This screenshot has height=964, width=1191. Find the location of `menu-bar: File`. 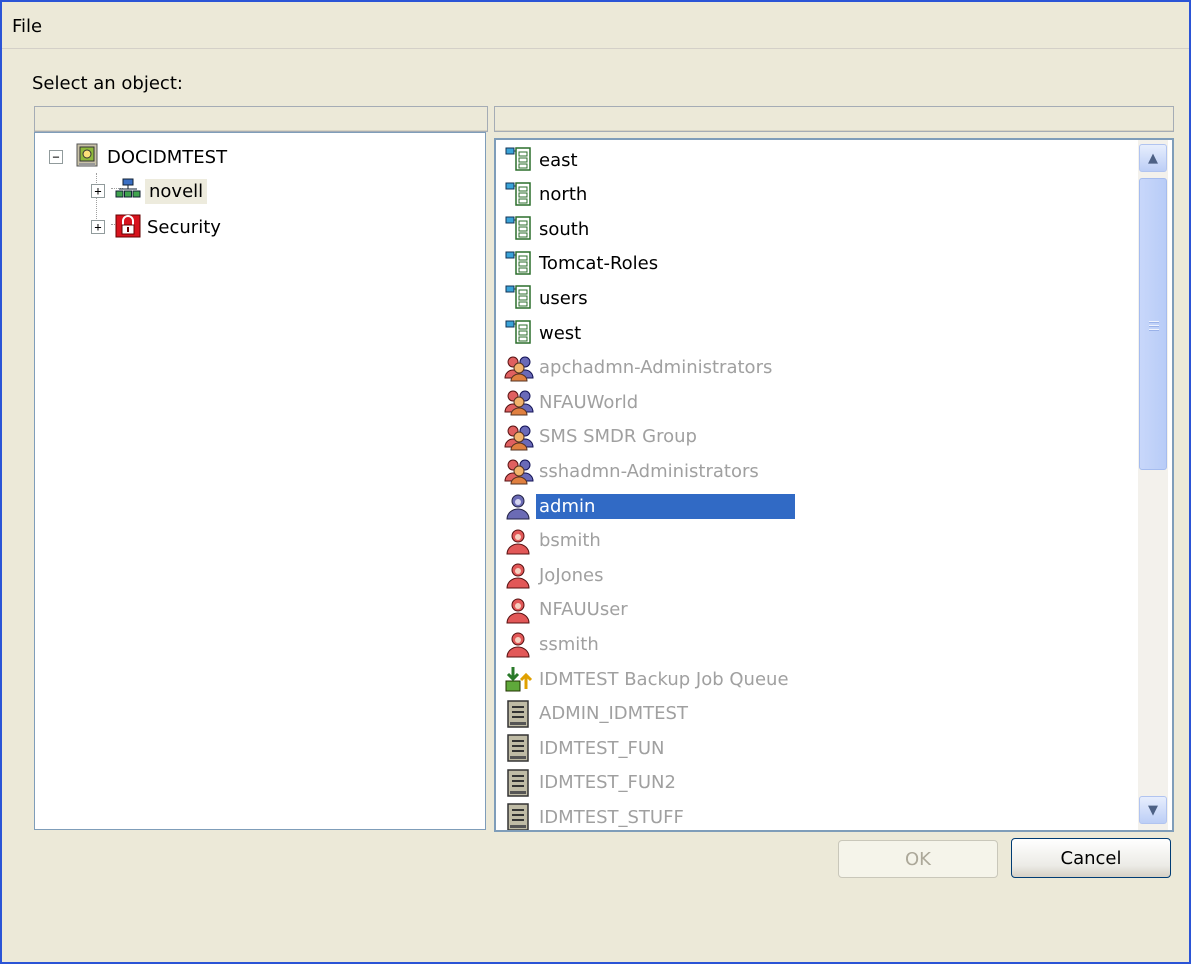

menu-bar: File is located at coordinates (595, 25).